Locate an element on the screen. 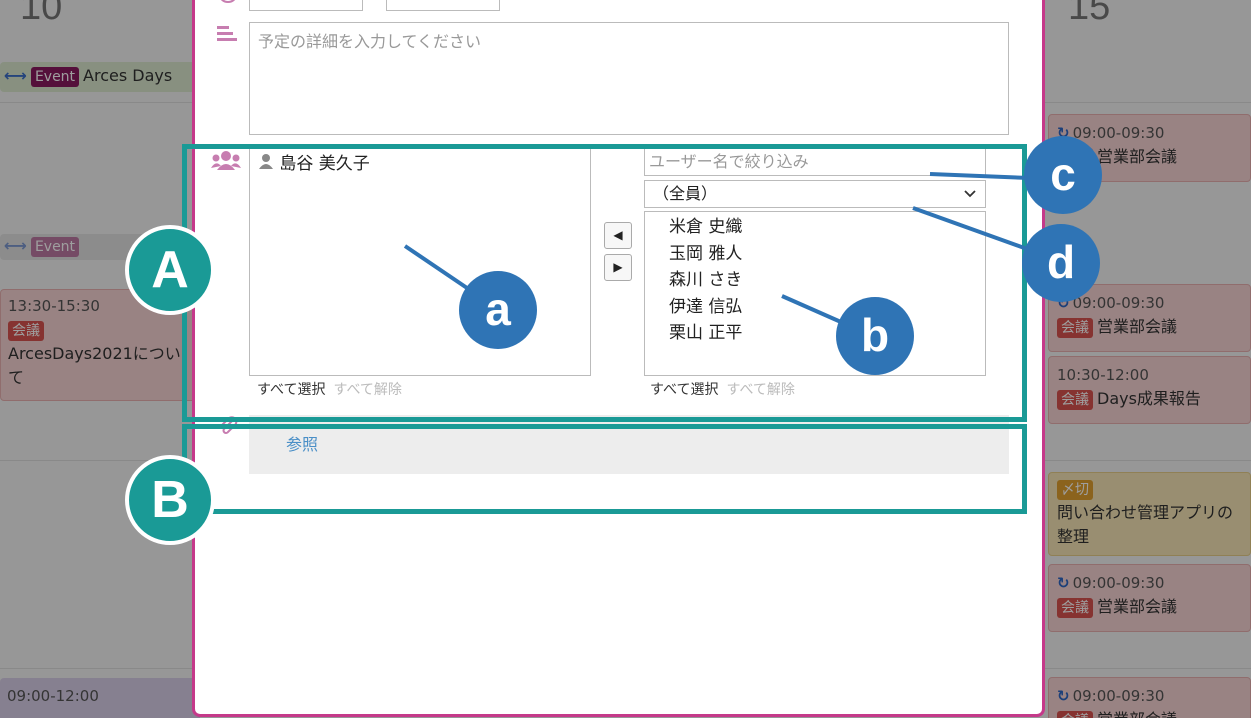 The height and width of the screenshot is (718, 1251). annotation-badge-A: A is located at coordinates (170, 270).